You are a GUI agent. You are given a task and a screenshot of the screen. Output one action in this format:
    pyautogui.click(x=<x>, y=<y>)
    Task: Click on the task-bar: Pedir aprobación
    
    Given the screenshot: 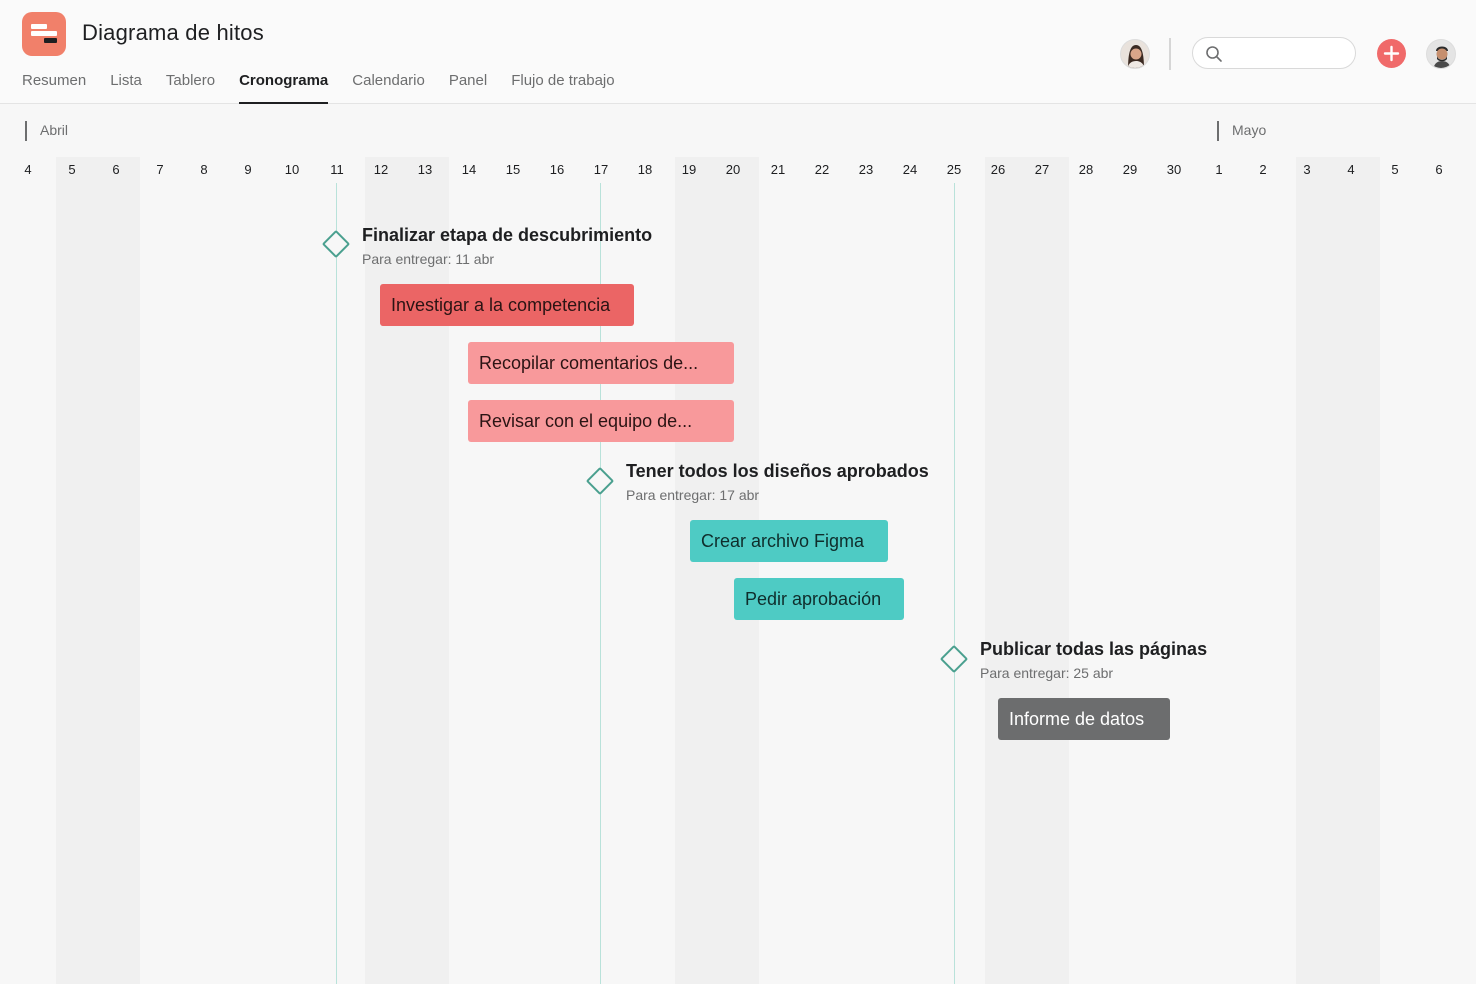 What is the action you would take?
    pyautogui.click(x=819, y=599)
    